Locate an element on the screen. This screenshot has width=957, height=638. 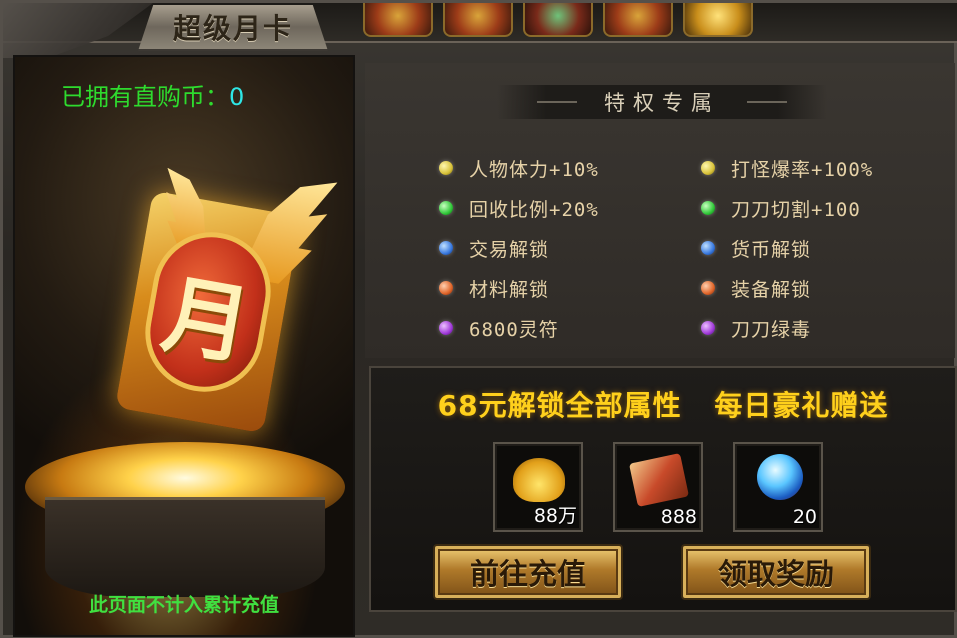
privilege-label: 刀刀绿毒 is located at coordinates (771, 329).